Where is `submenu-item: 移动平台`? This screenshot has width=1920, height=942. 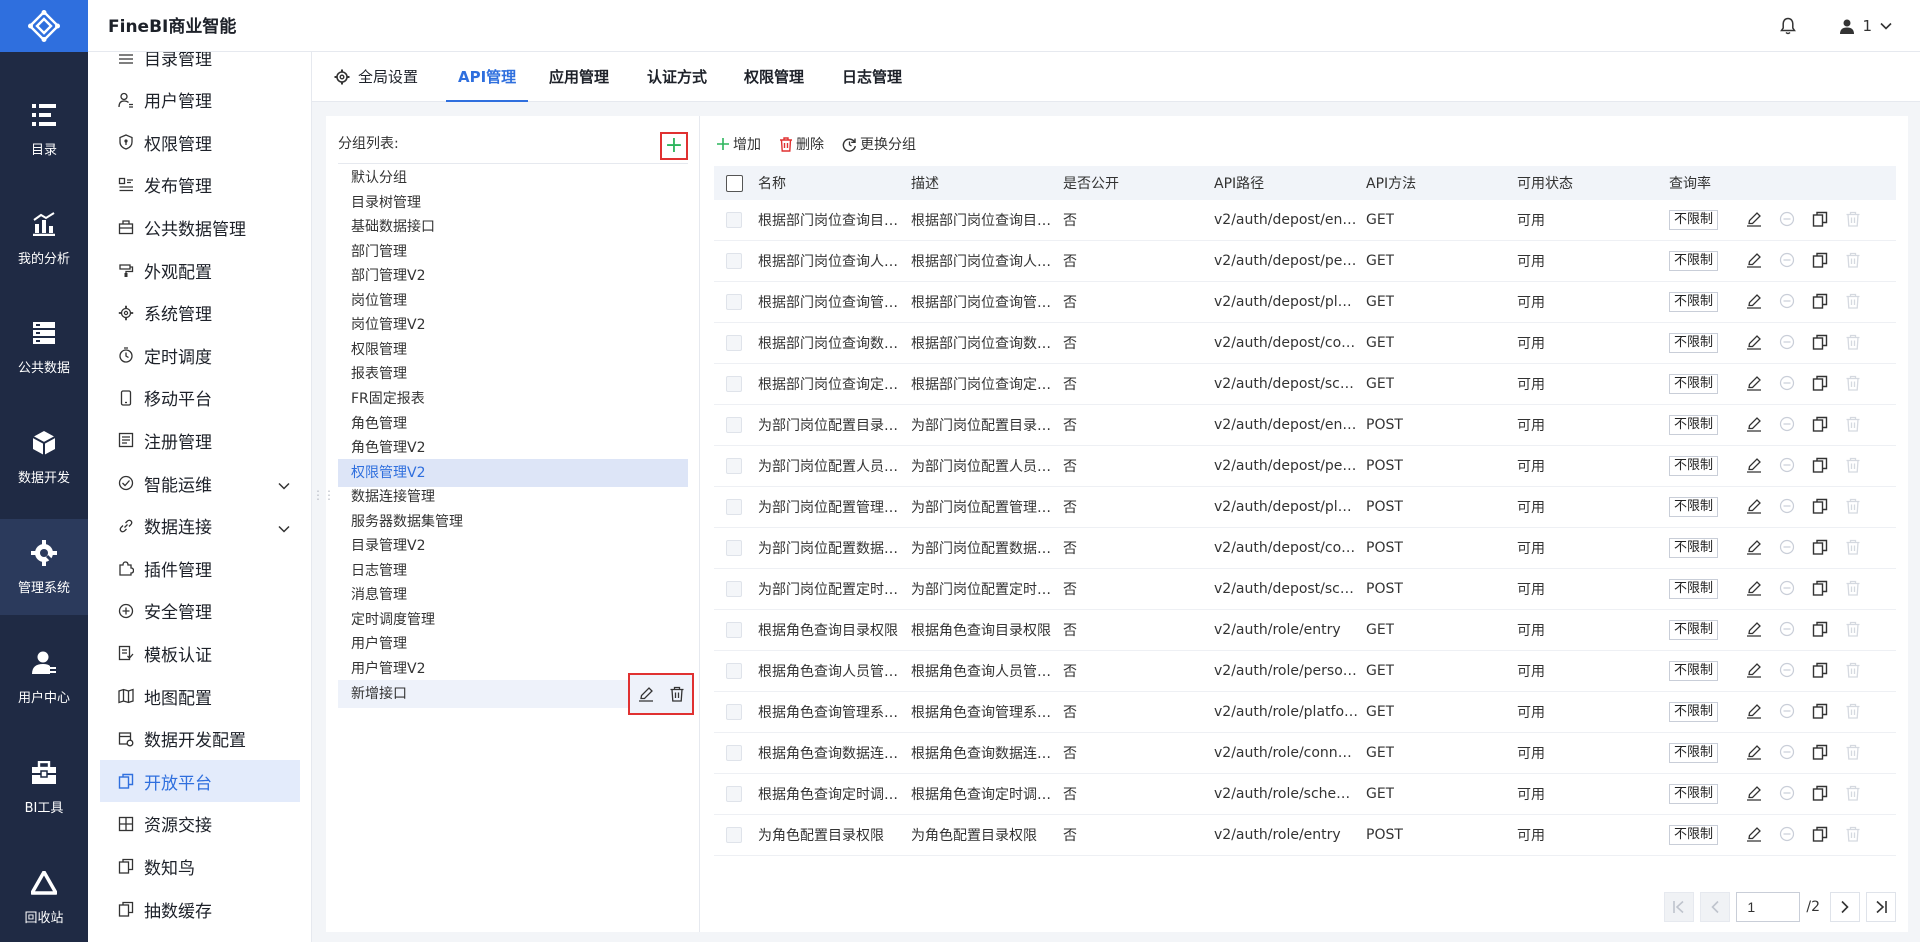
submenu-item: 移动平台 is located at coordinates (200, 398).